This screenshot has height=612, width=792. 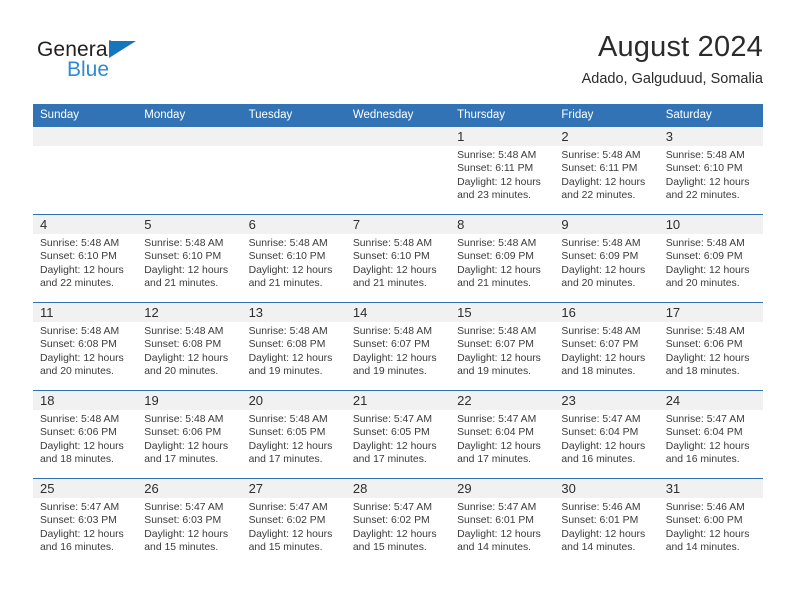 What do you see at coordinates (189, 400) in the screenshot?
I see `day-number: 19` at bounding box center [189, 400].